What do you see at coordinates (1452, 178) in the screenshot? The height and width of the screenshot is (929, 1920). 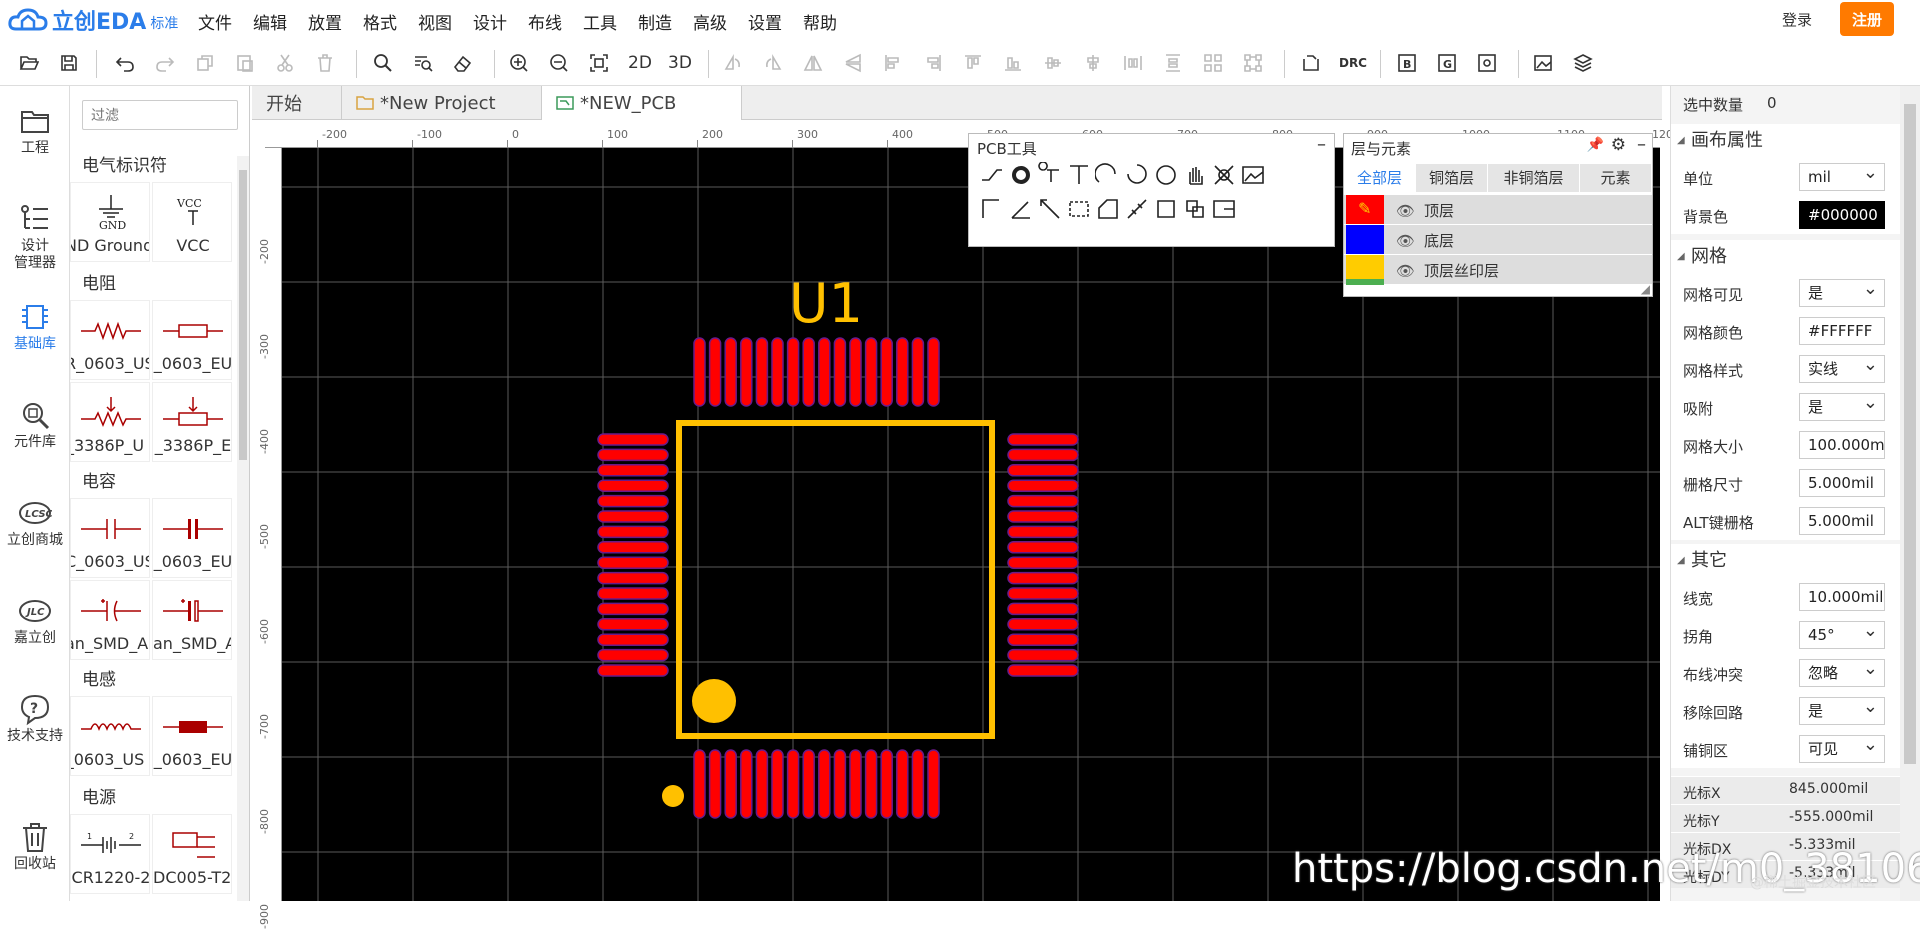 I see `layers-tab-copper: 铜箔层` at bounding box center [1452, 178].